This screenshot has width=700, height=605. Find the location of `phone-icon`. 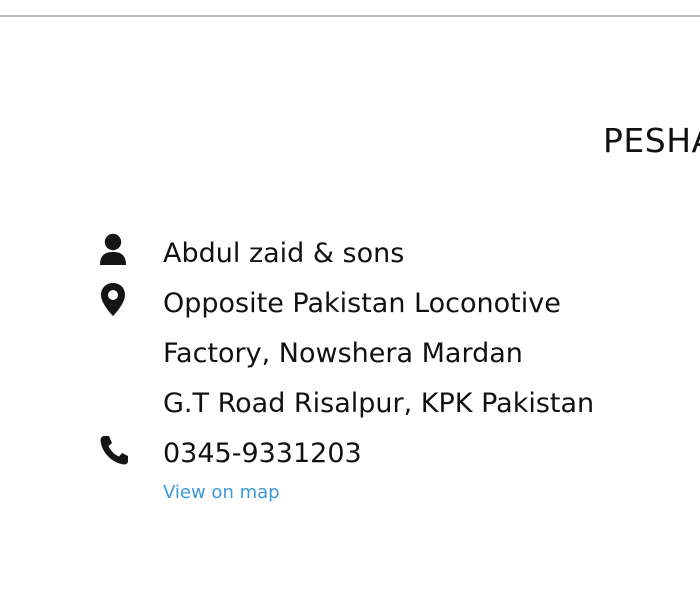

phone-icon is located at coordinates (113, 449).